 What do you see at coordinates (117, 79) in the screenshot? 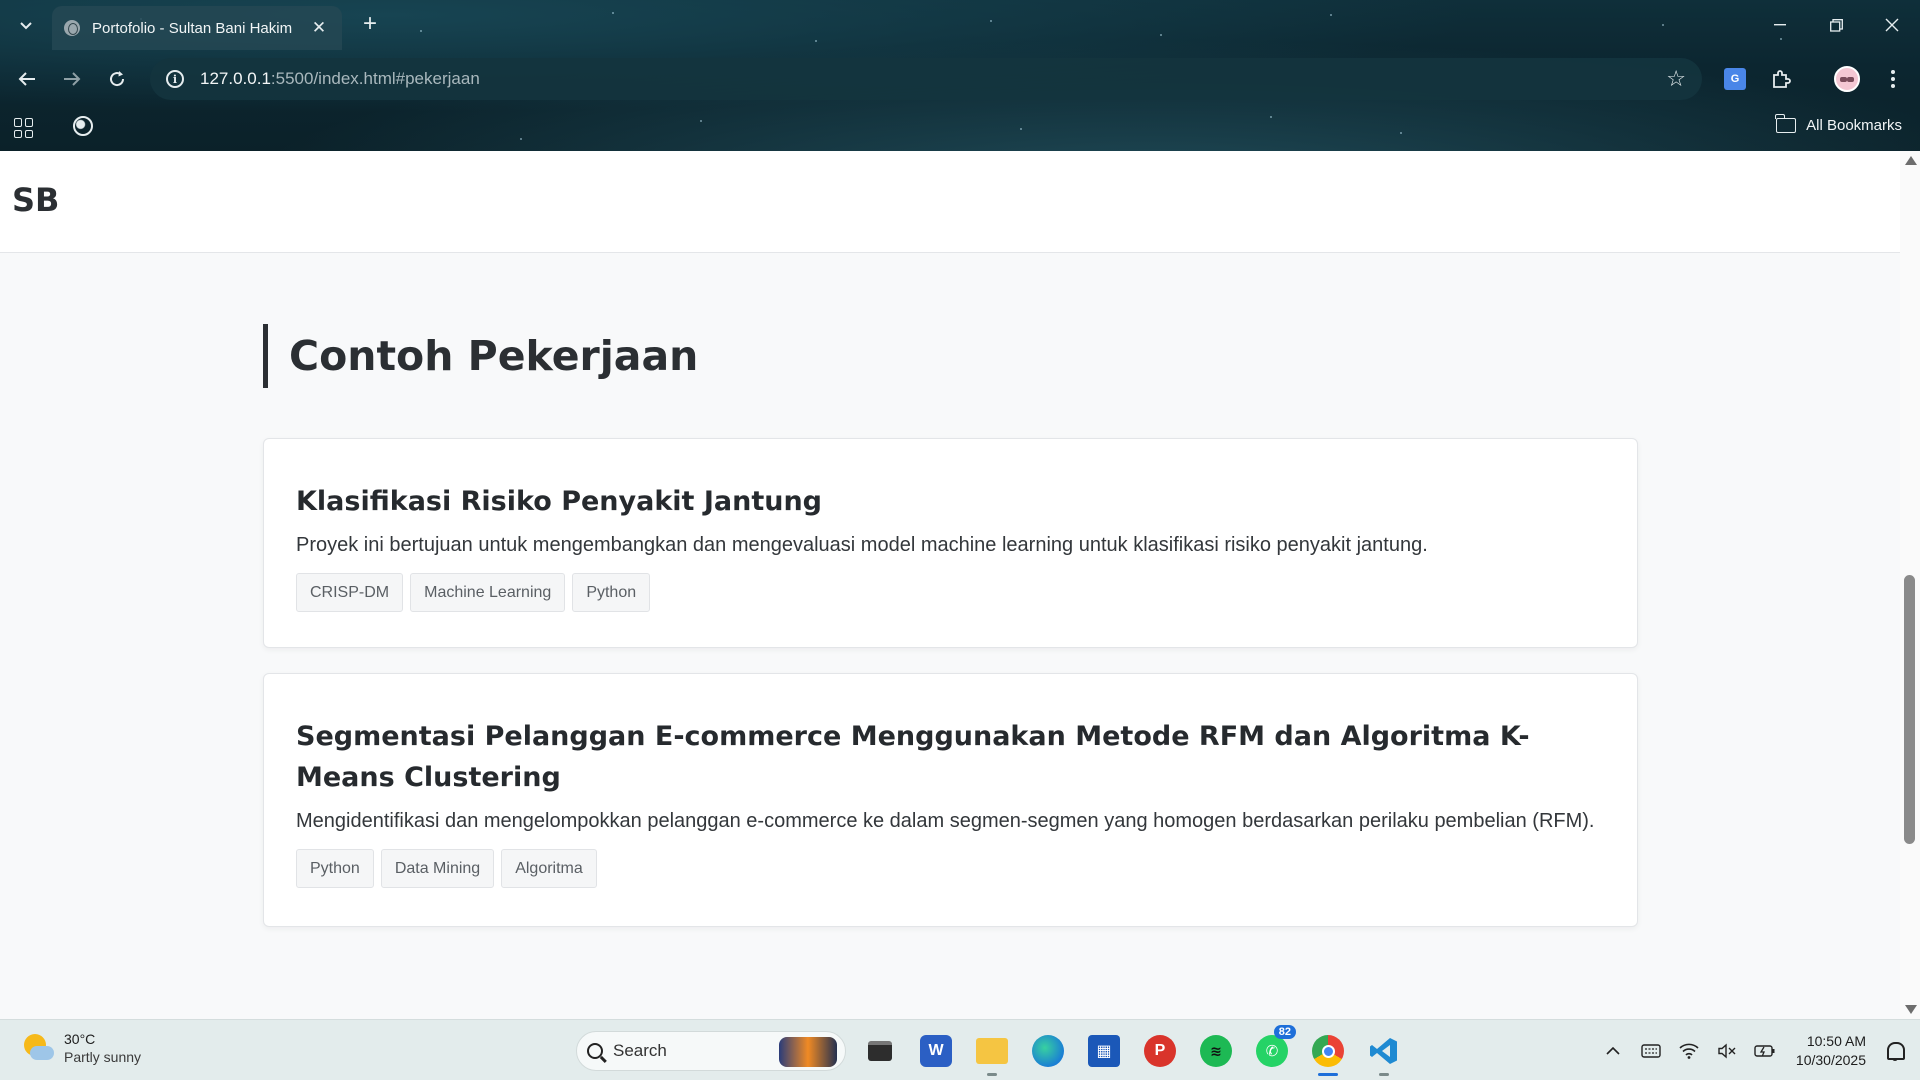
I see `reload-icon` at bounding box center [117, 79].